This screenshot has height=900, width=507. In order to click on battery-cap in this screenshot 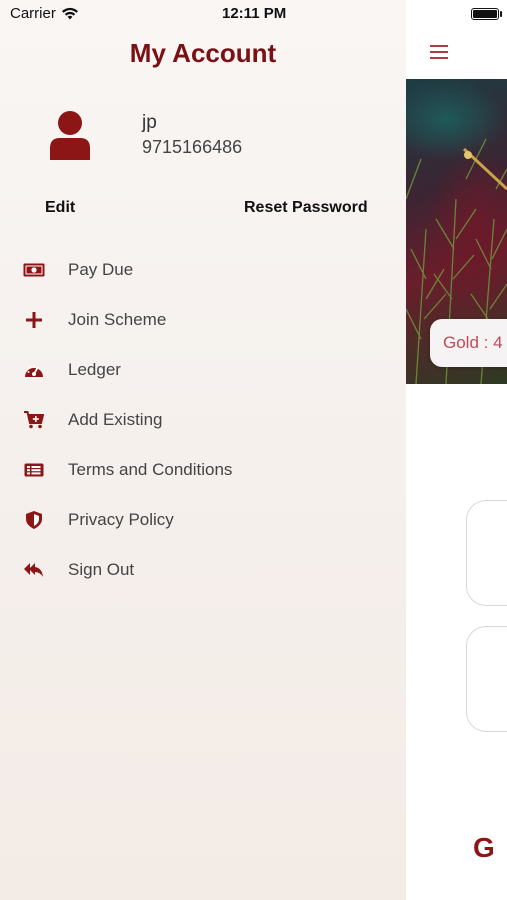, I will do `click(501, 14)`.